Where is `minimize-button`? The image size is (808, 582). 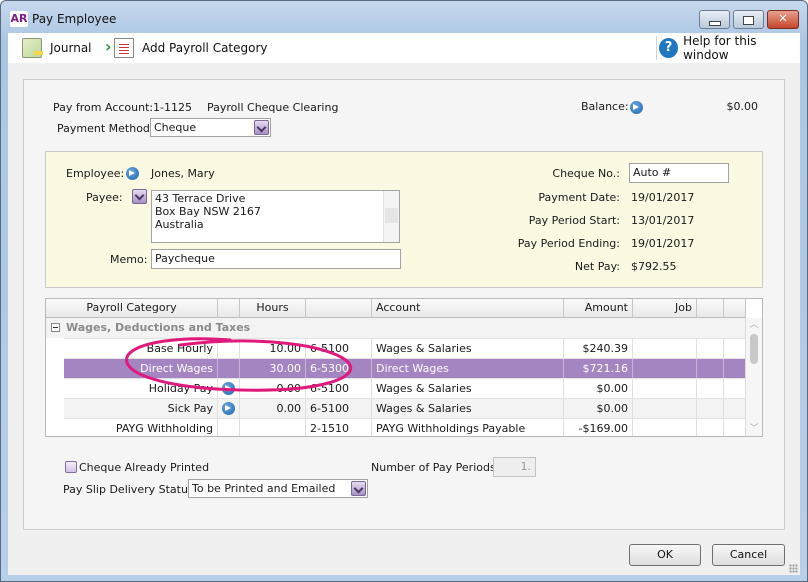
minimize-button is located at coordinates (714, 19).